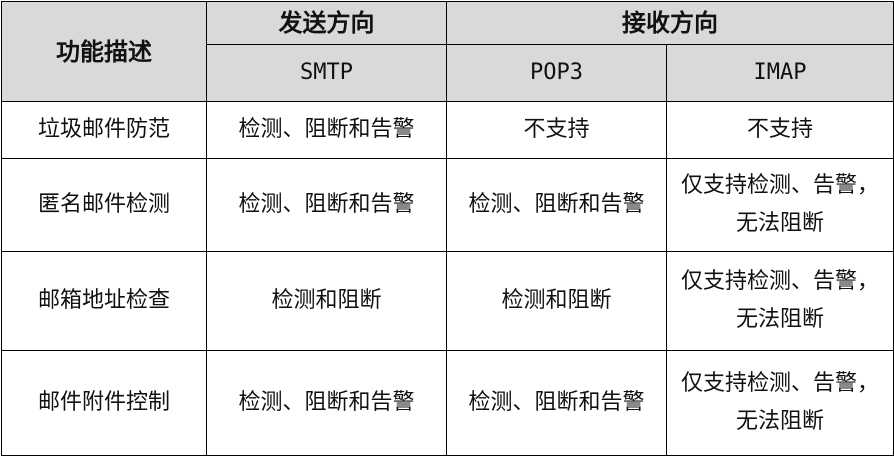  What do you see at coordinates (104, 205) in the screenshot?
I see `feature-cell: 匿名邮件检测` at bounding box center [104, 205].